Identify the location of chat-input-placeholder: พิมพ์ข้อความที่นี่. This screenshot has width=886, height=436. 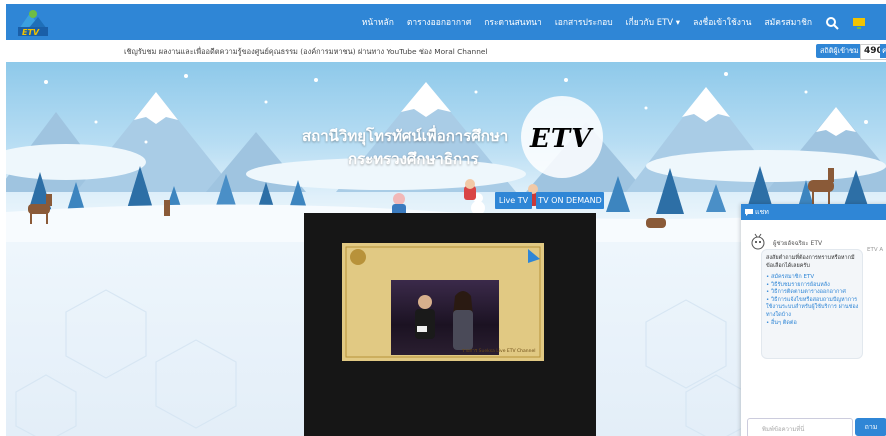
(783, 429).